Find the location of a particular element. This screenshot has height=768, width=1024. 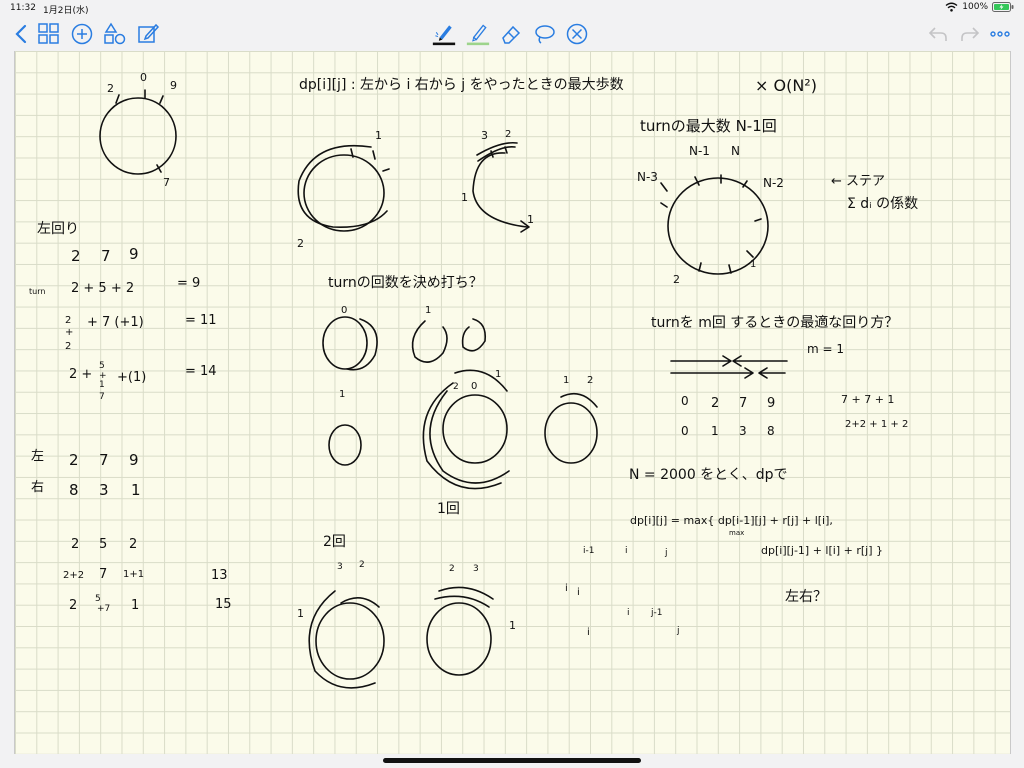

undo-icon is located at coordinates (938, 34).